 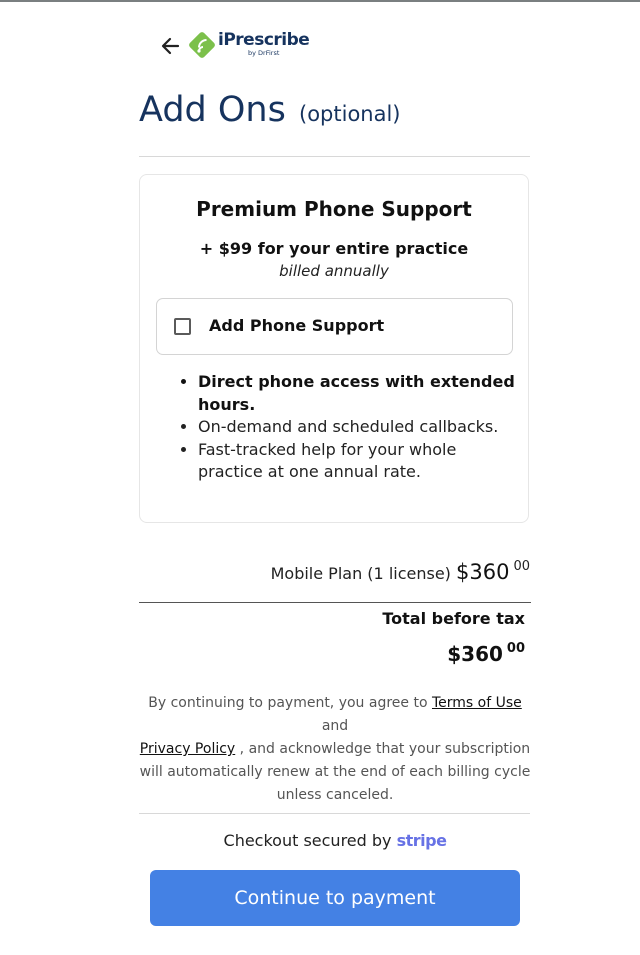 I want to click on back-button, so click(x=171, y=46).